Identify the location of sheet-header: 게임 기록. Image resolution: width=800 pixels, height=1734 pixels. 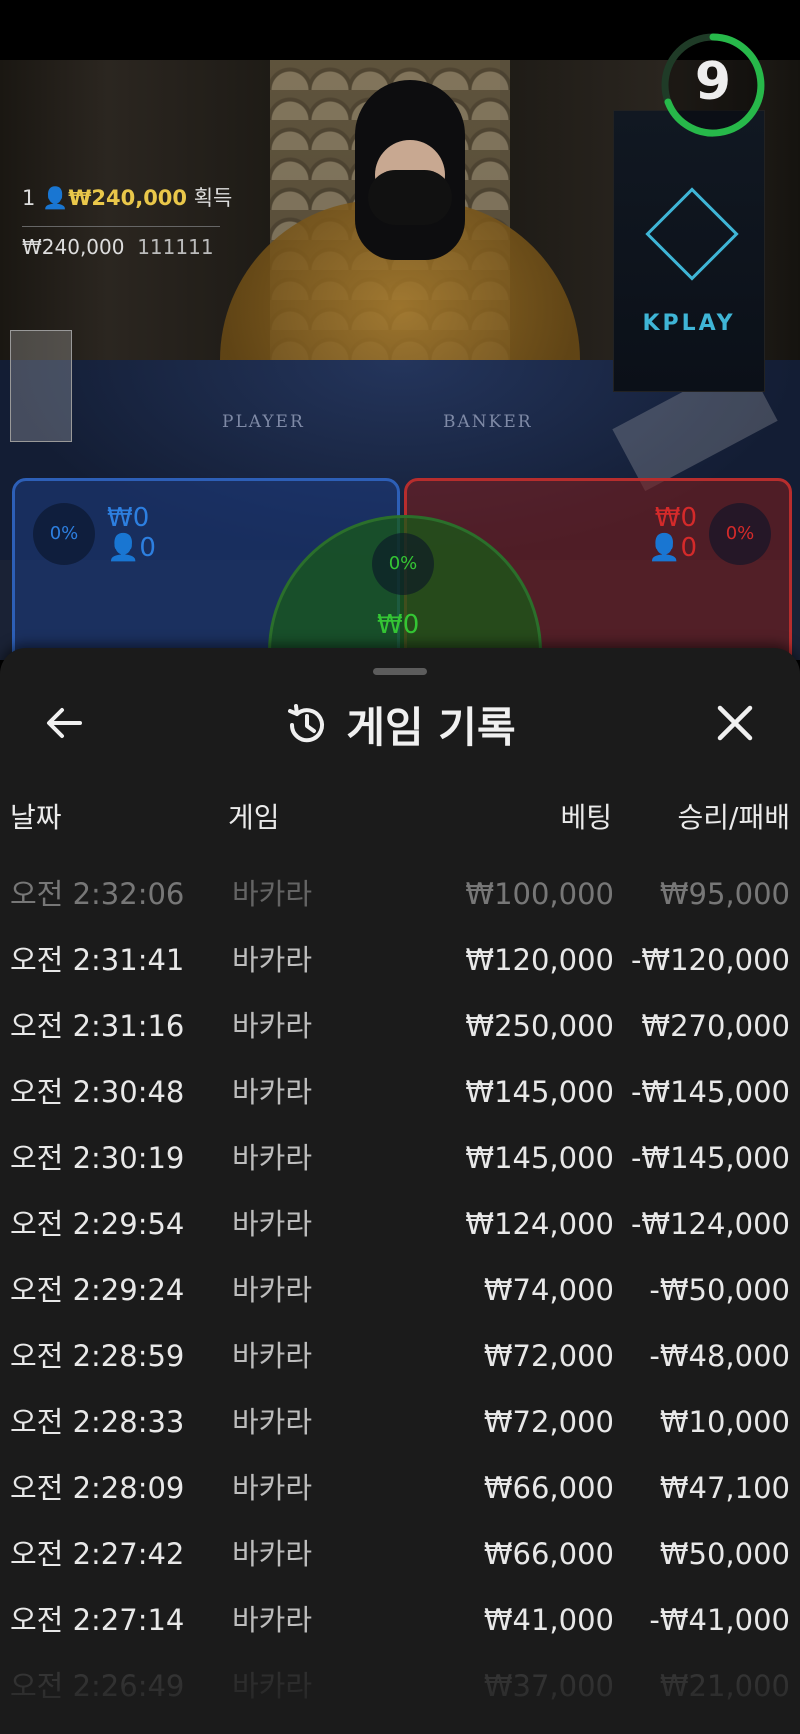
(400, 723).